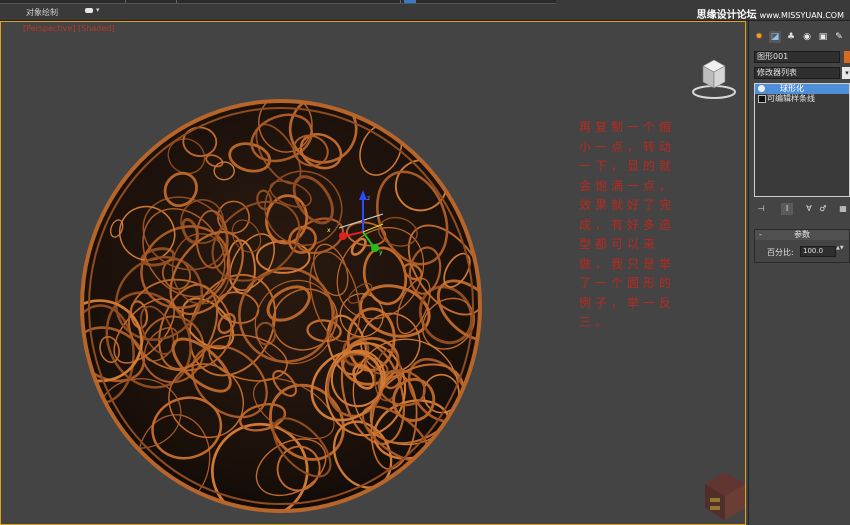 This screenshot has height=525, width=850. What do you see at coordinates (410, 1) in the screenshot?
I see `ribbon-active-marker` at bounding box center [410, 1].